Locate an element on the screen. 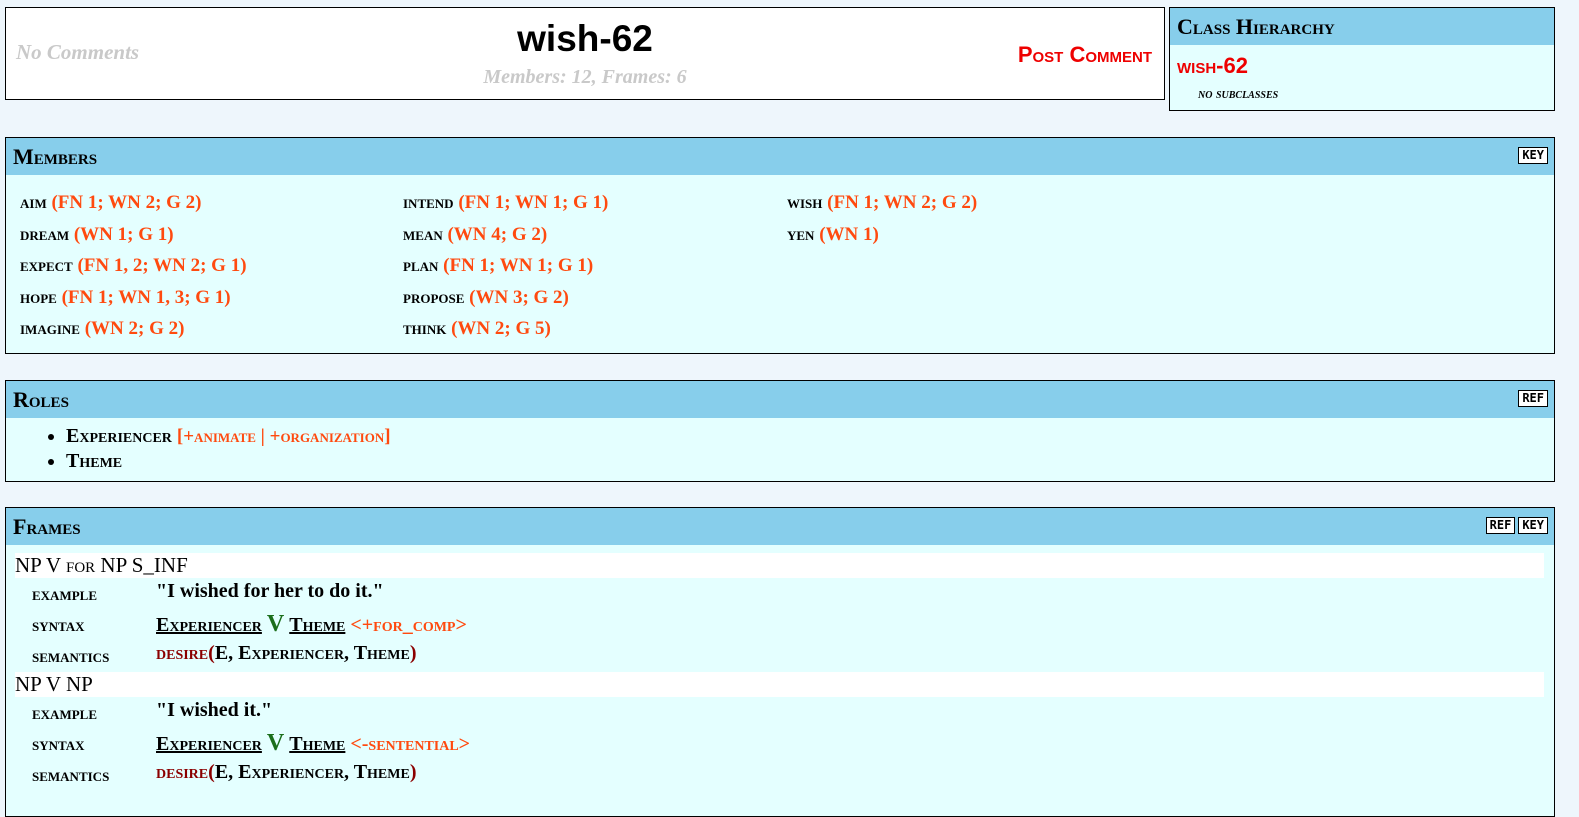  frame-syntax-row: syntax Experiencer V Theme <-sentential> is located at coordinates (780, 743).